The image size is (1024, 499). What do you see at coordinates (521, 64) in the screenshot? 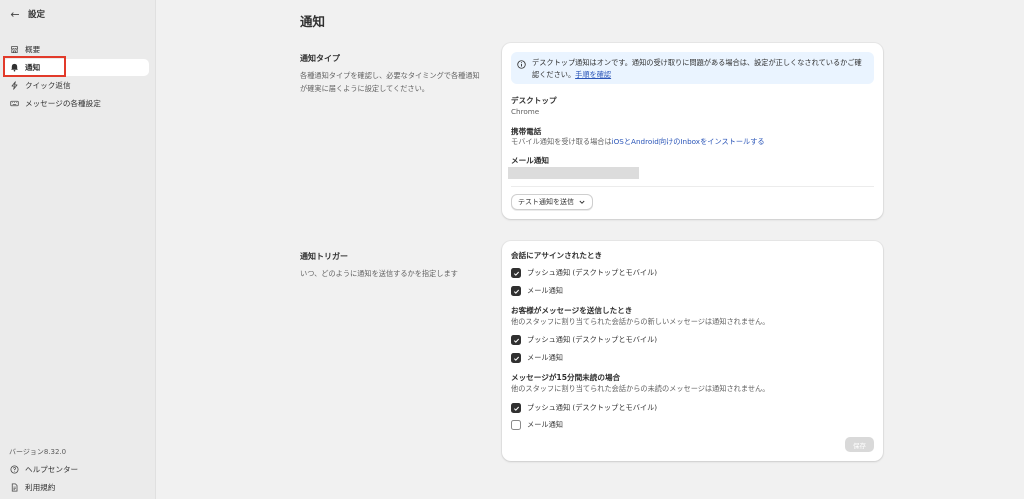
I see `info-icon` at bounding box center [521, 64].